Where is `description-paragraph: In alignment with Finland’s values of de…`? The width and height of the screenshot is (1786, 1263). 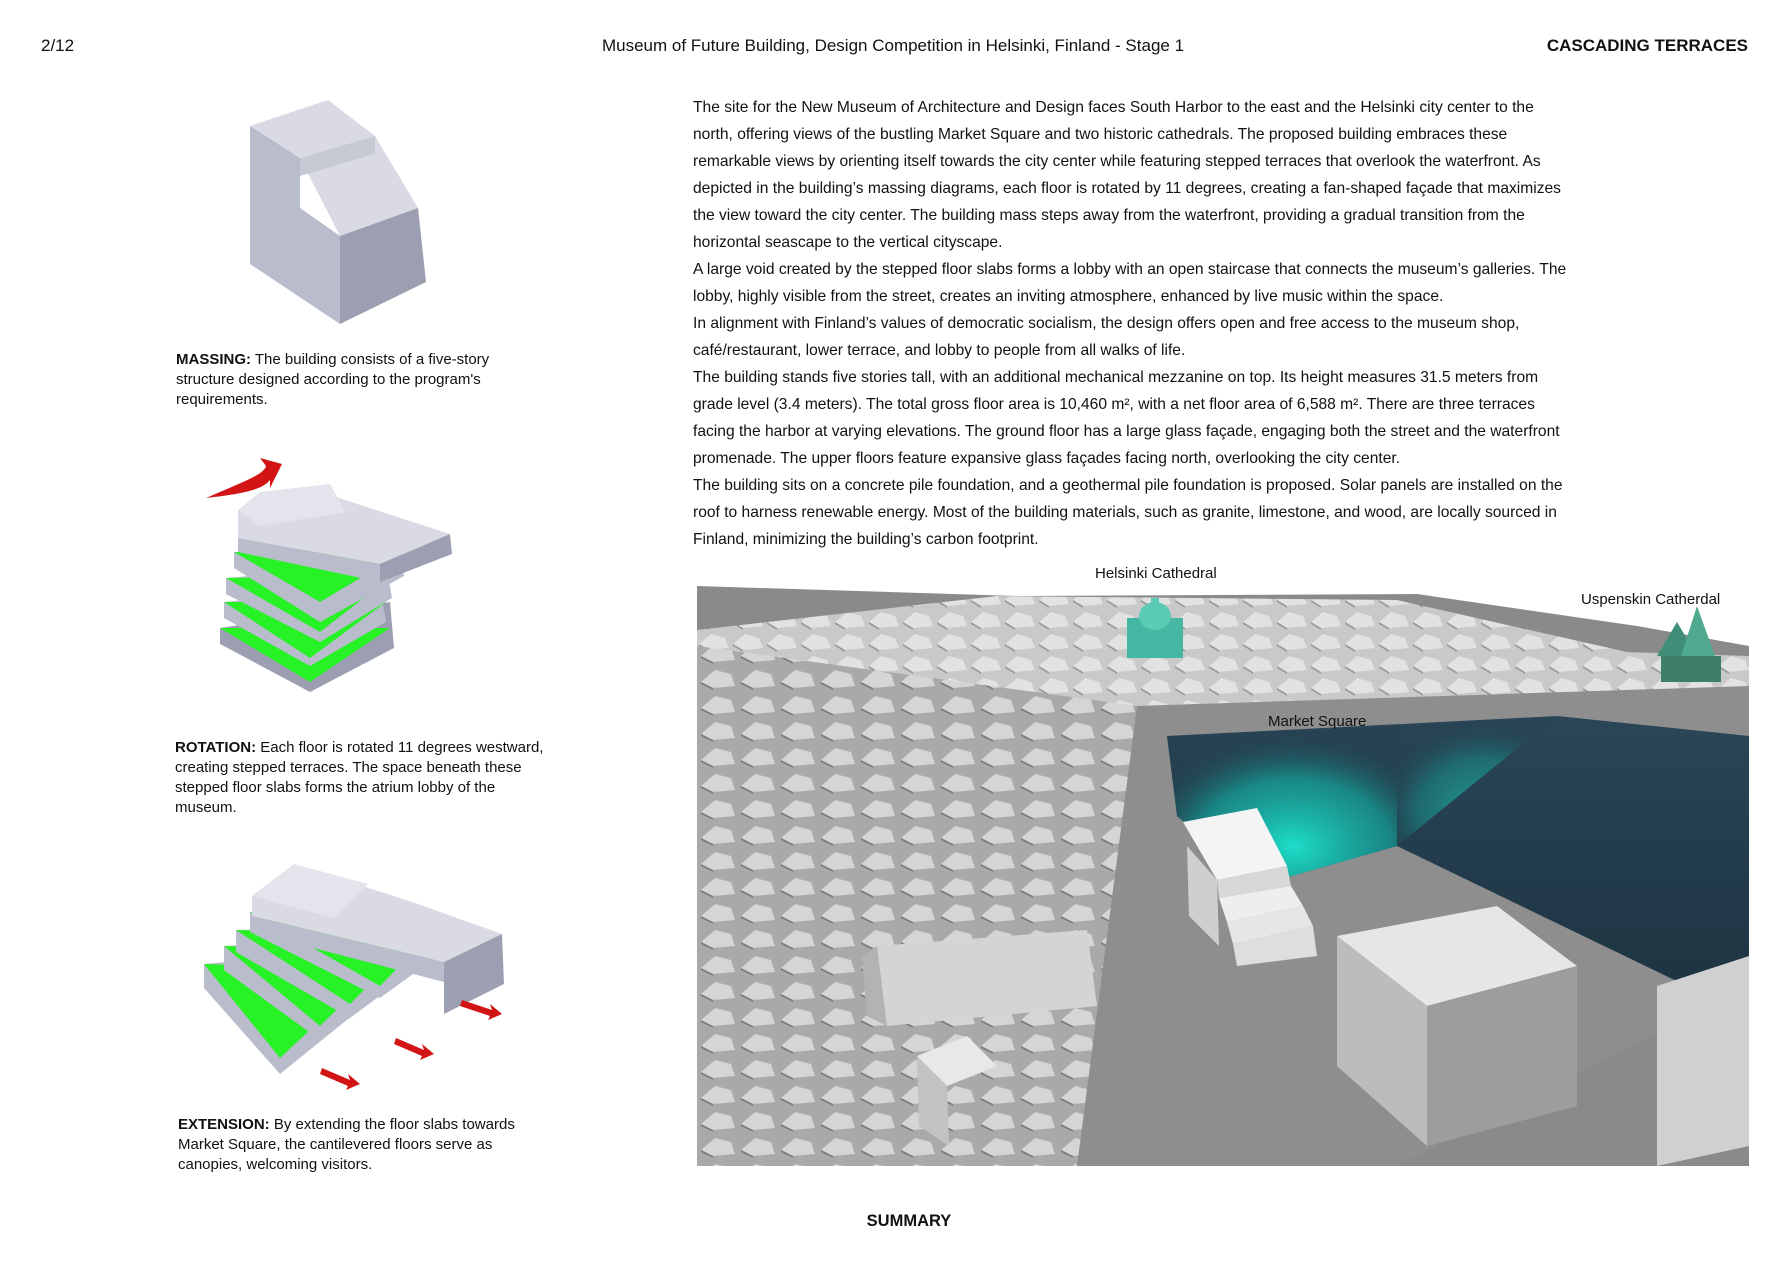 description-paragraph: In alignment with Finland’s values of de… is located at coordinates (1106, 337).